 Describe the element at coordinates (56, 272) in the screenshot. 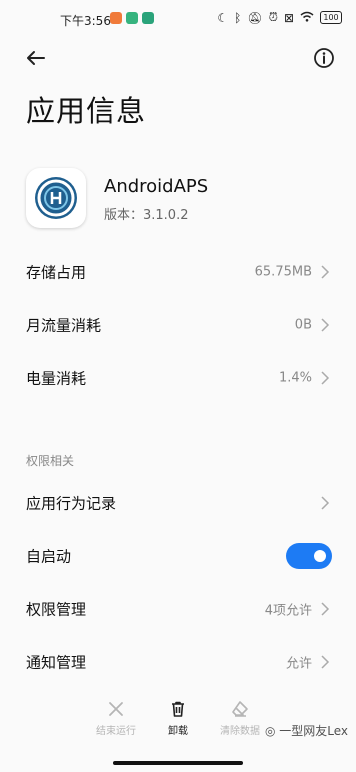

I see `storage-label: 存储占用` at that location.